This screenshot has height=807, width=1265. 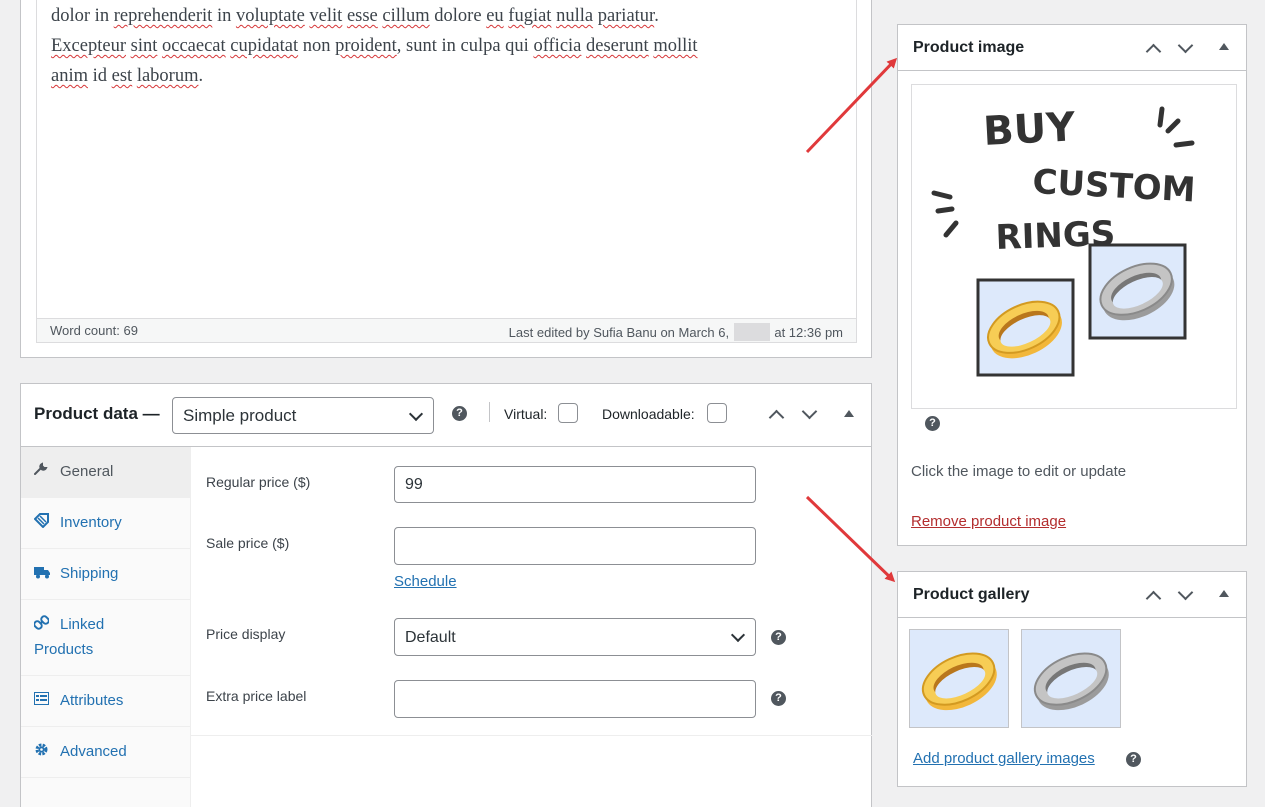 I want to click on price-display-select: Default, so click(x=575, y=637).